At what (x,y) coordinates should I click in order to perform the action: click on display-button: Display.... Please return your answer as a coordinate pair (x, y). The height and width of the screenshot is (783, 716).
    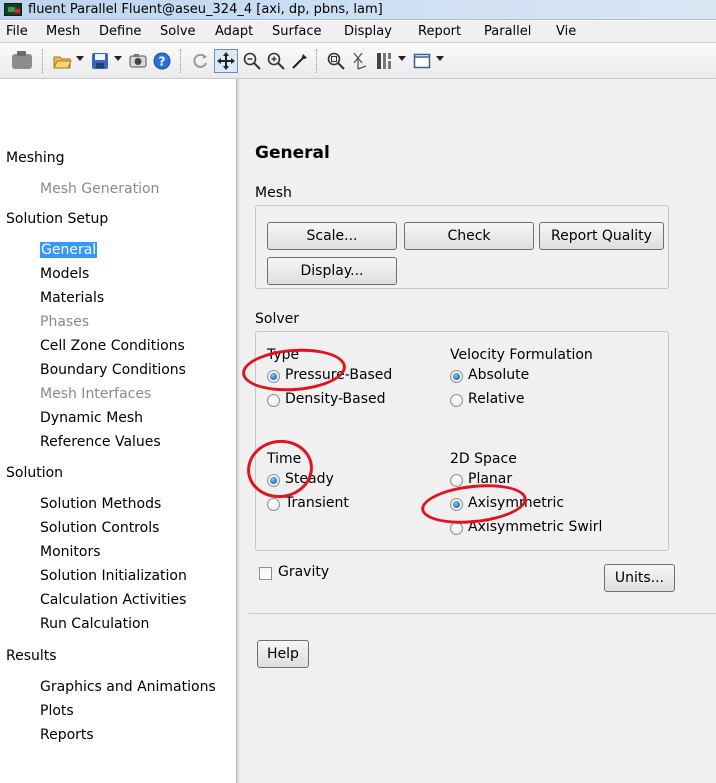
    Looking at the image, I should click on (332, 271).